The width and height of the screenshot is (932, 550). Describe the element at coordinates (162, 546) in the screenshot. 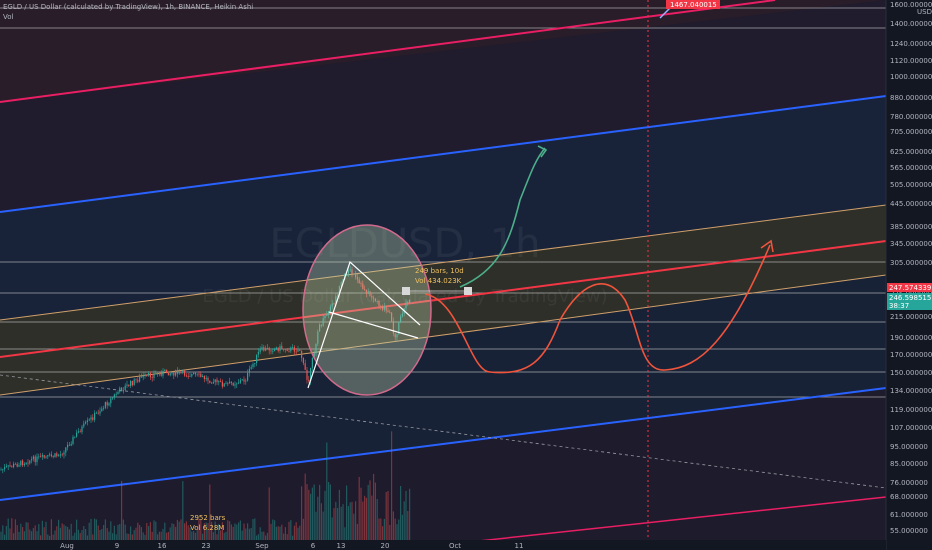

I see `time-tick-label: 16` at that location.